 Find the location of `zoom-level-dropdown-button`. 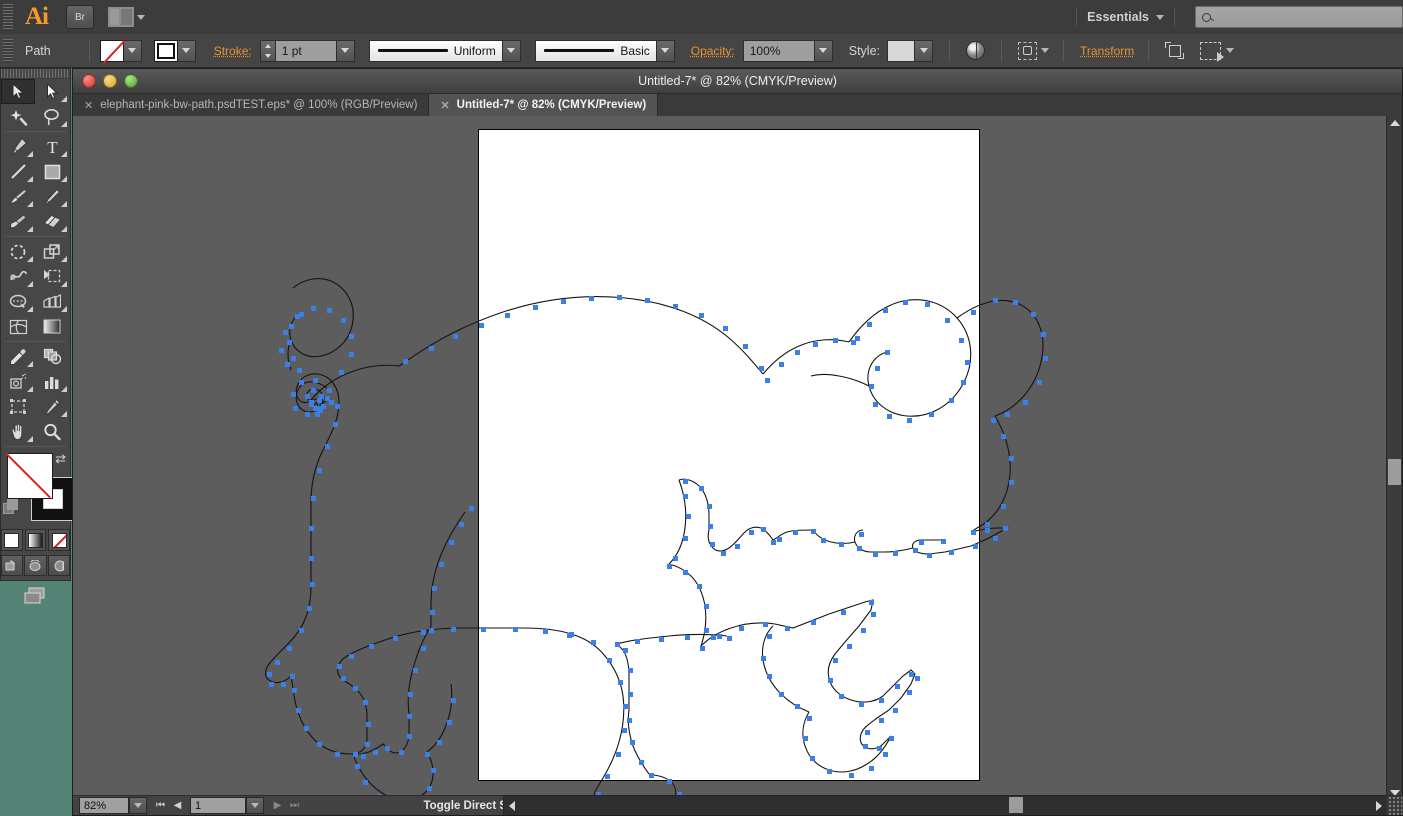

zoom-level-dropdown-button is located at coordinates (138, 805).